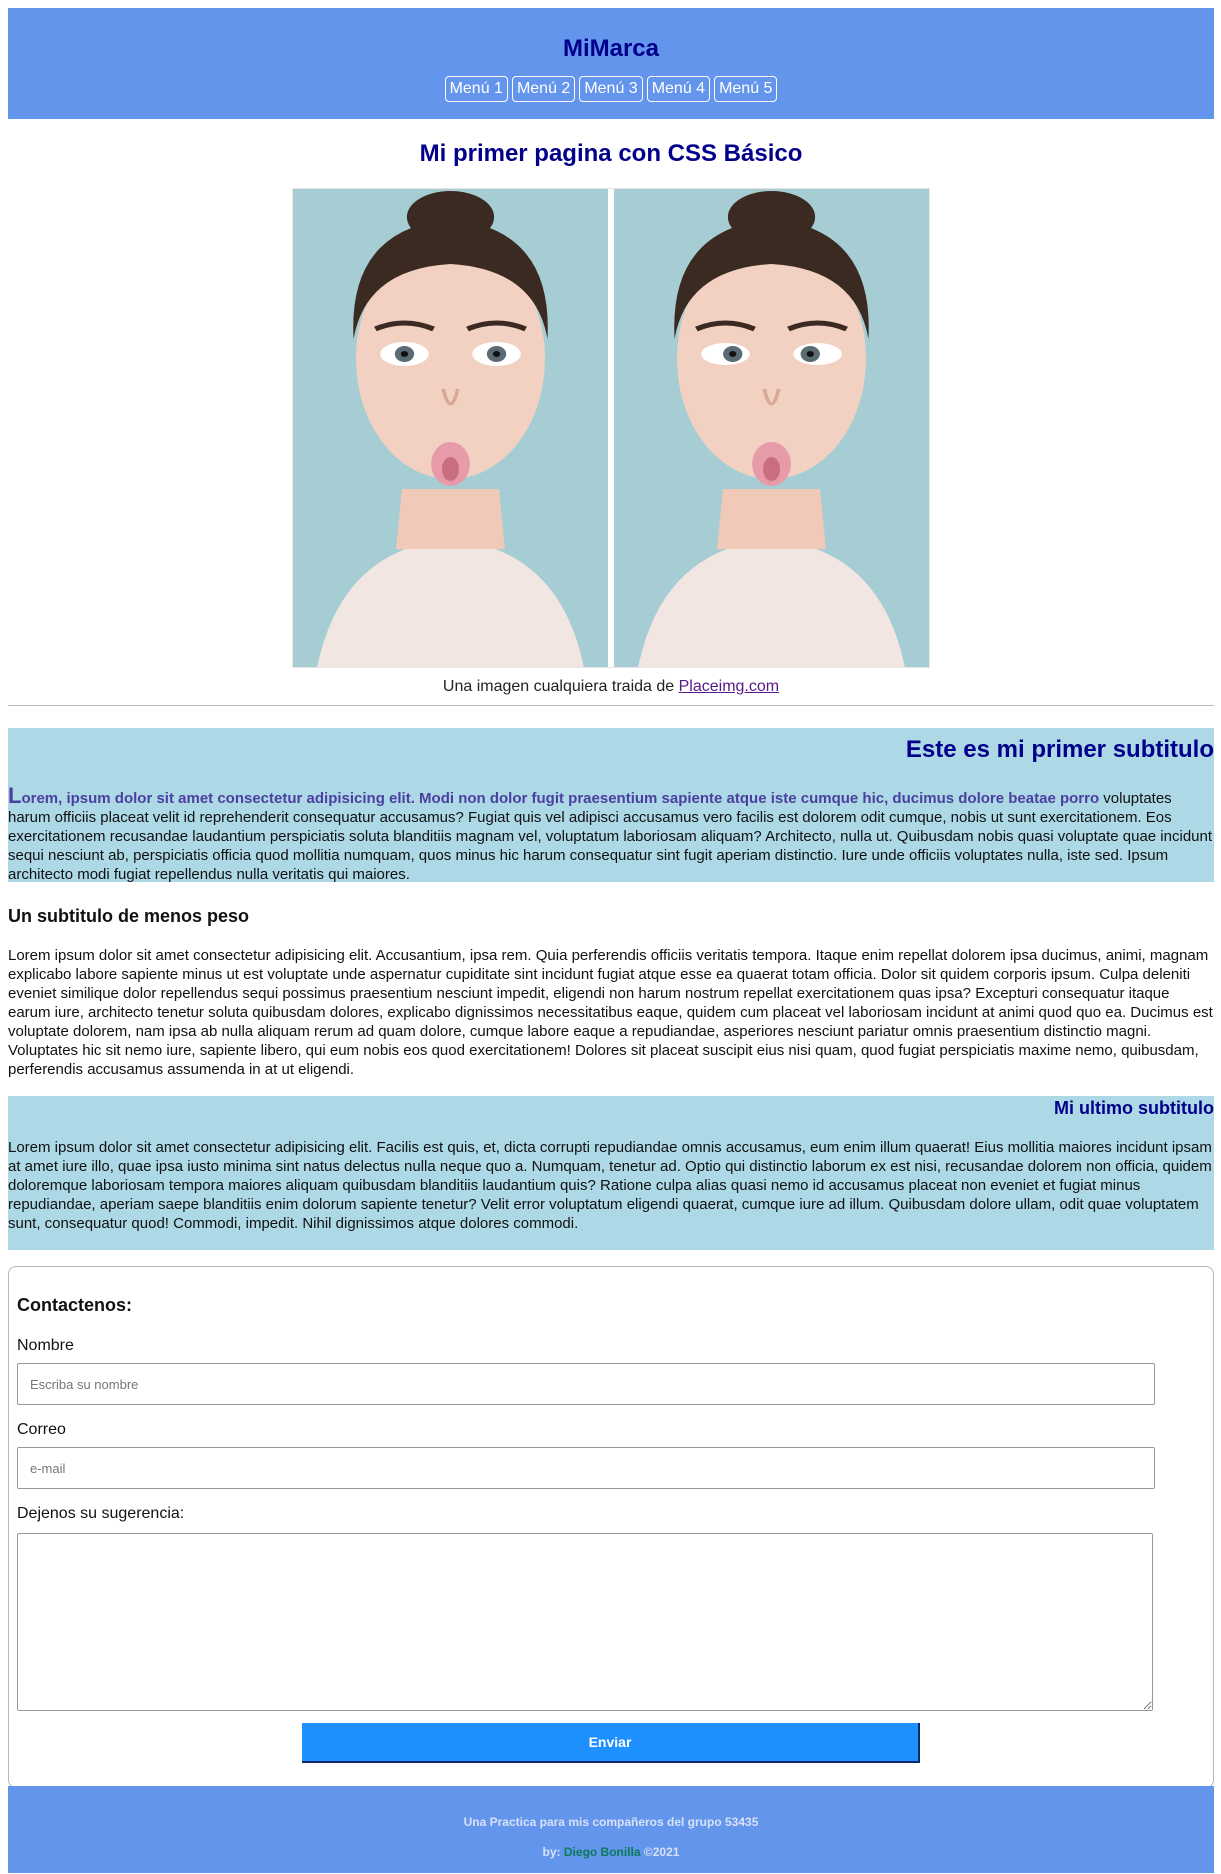 The width and height of the screenshot is (1221, 1874). I want to click on main-nav: Menú 1 Menú 2 Menú 3 Menú 4 Menú 5, so click(611, 89).